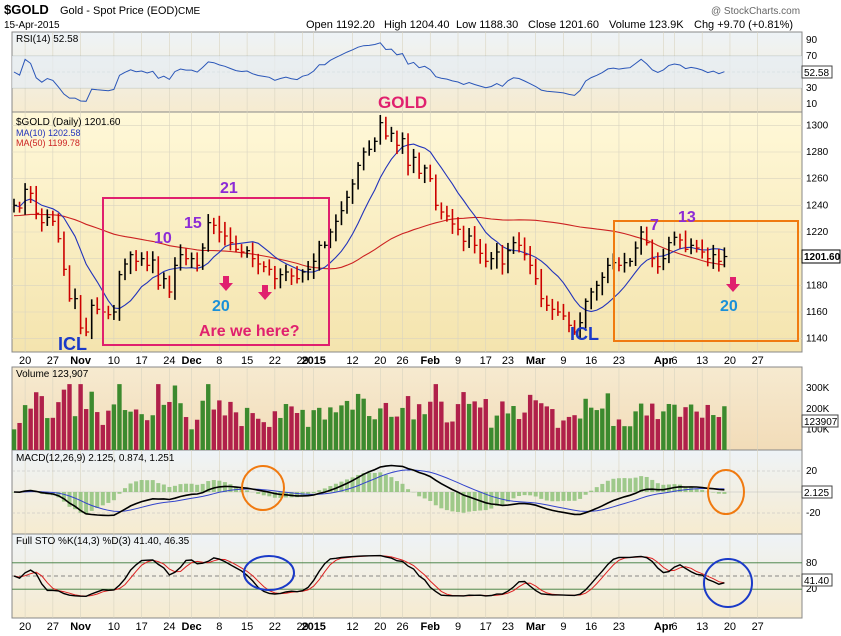 This screenshot has height=636, width=841. Describe the element at coordinates (402, 361) in the screenshot. I see `x-tick-label: 26` at that location.